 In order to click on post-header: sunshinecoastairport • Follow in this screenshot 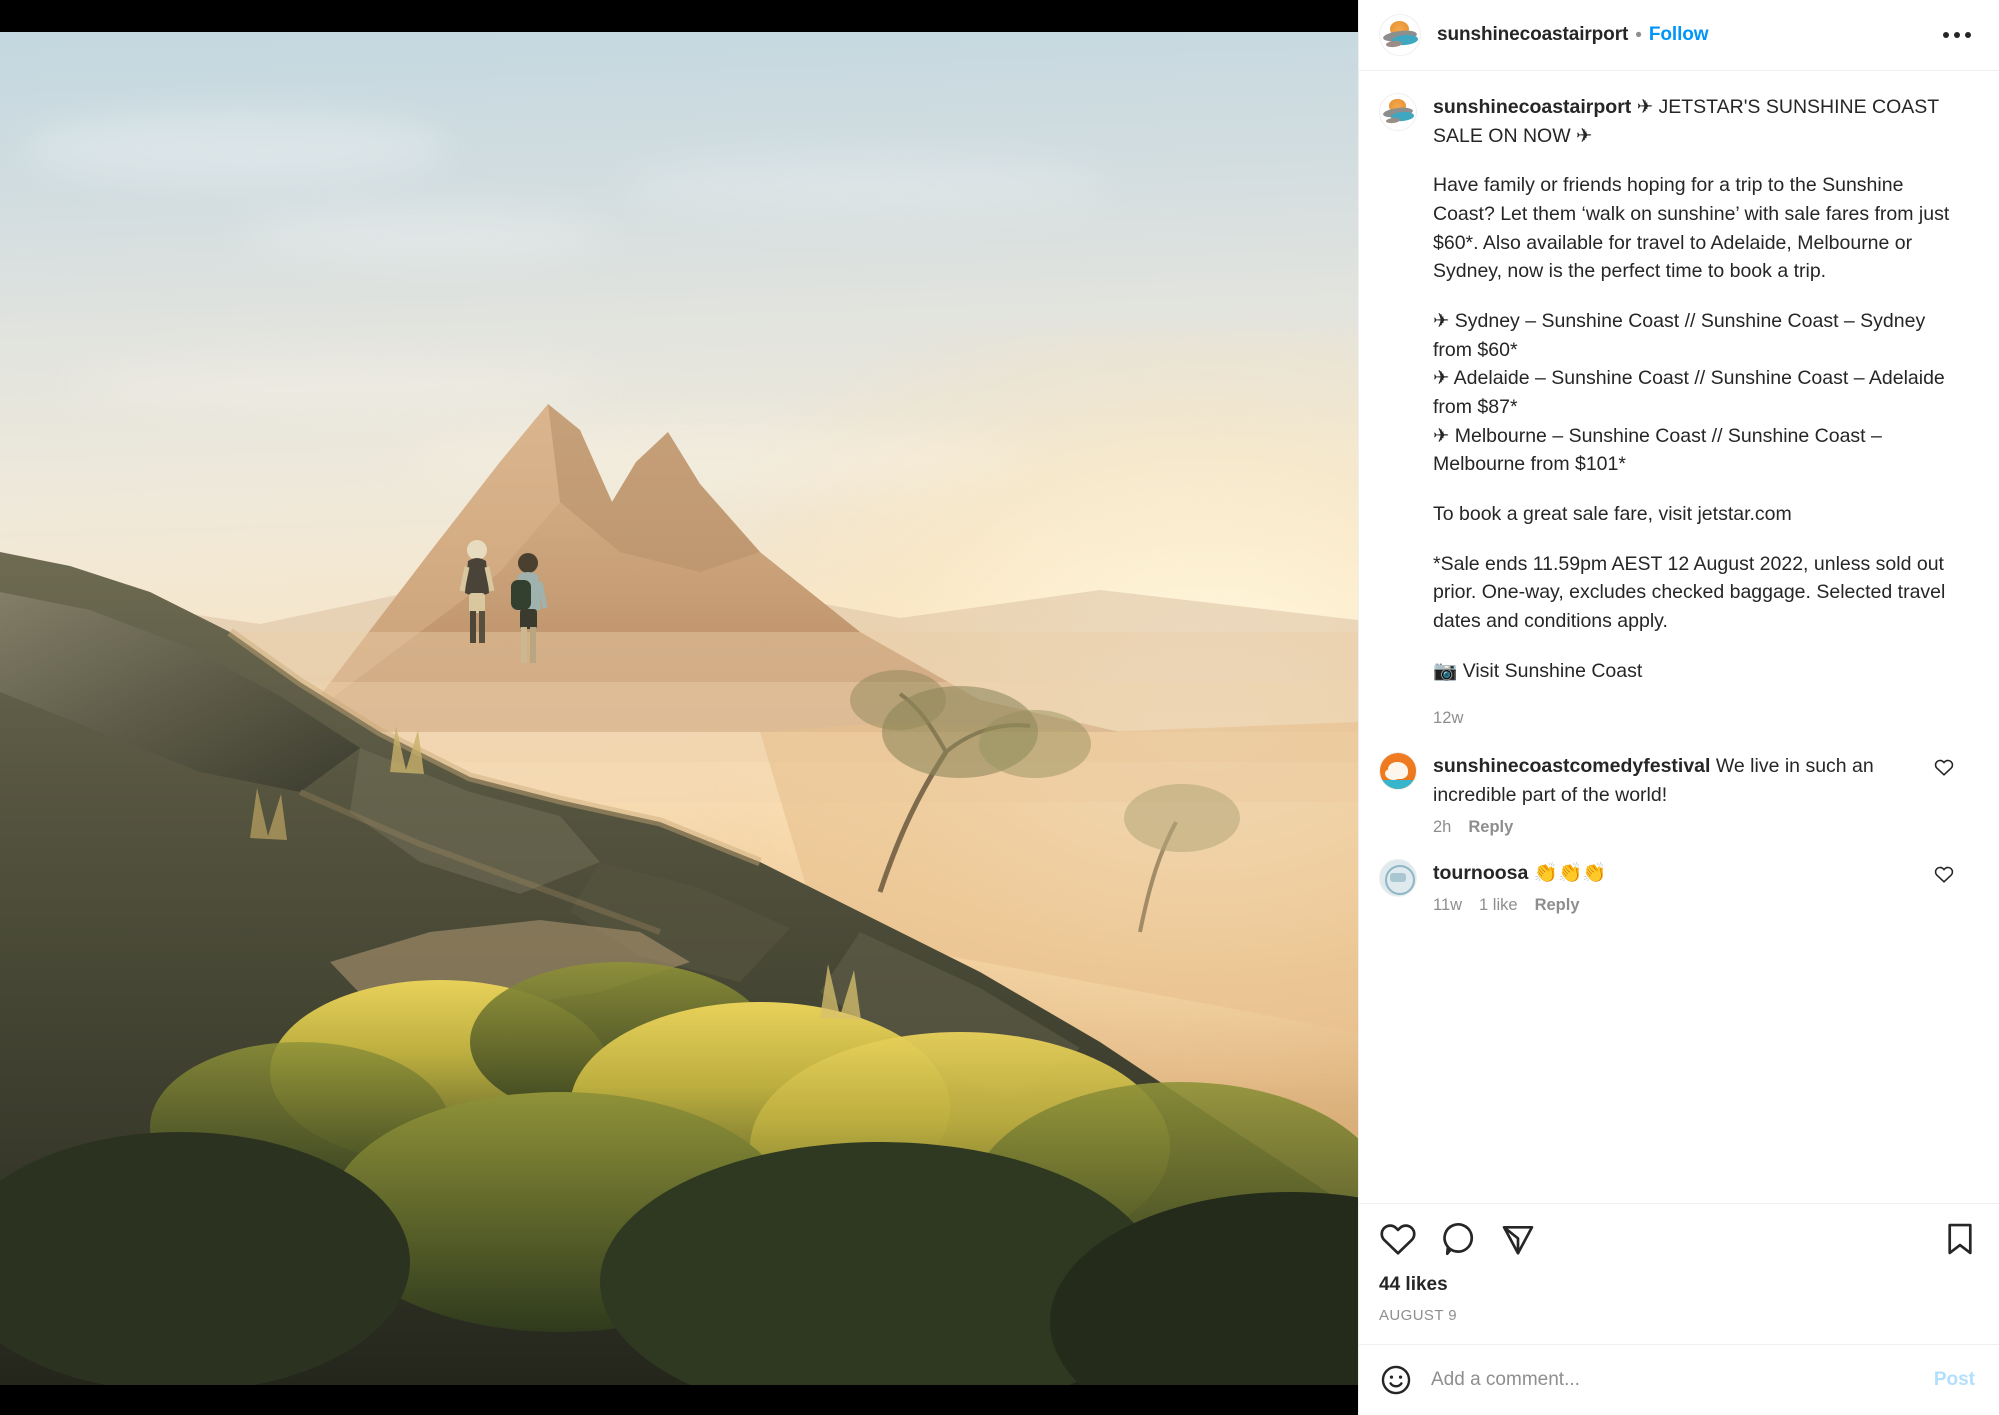, I will do `click(1679, 35)`.